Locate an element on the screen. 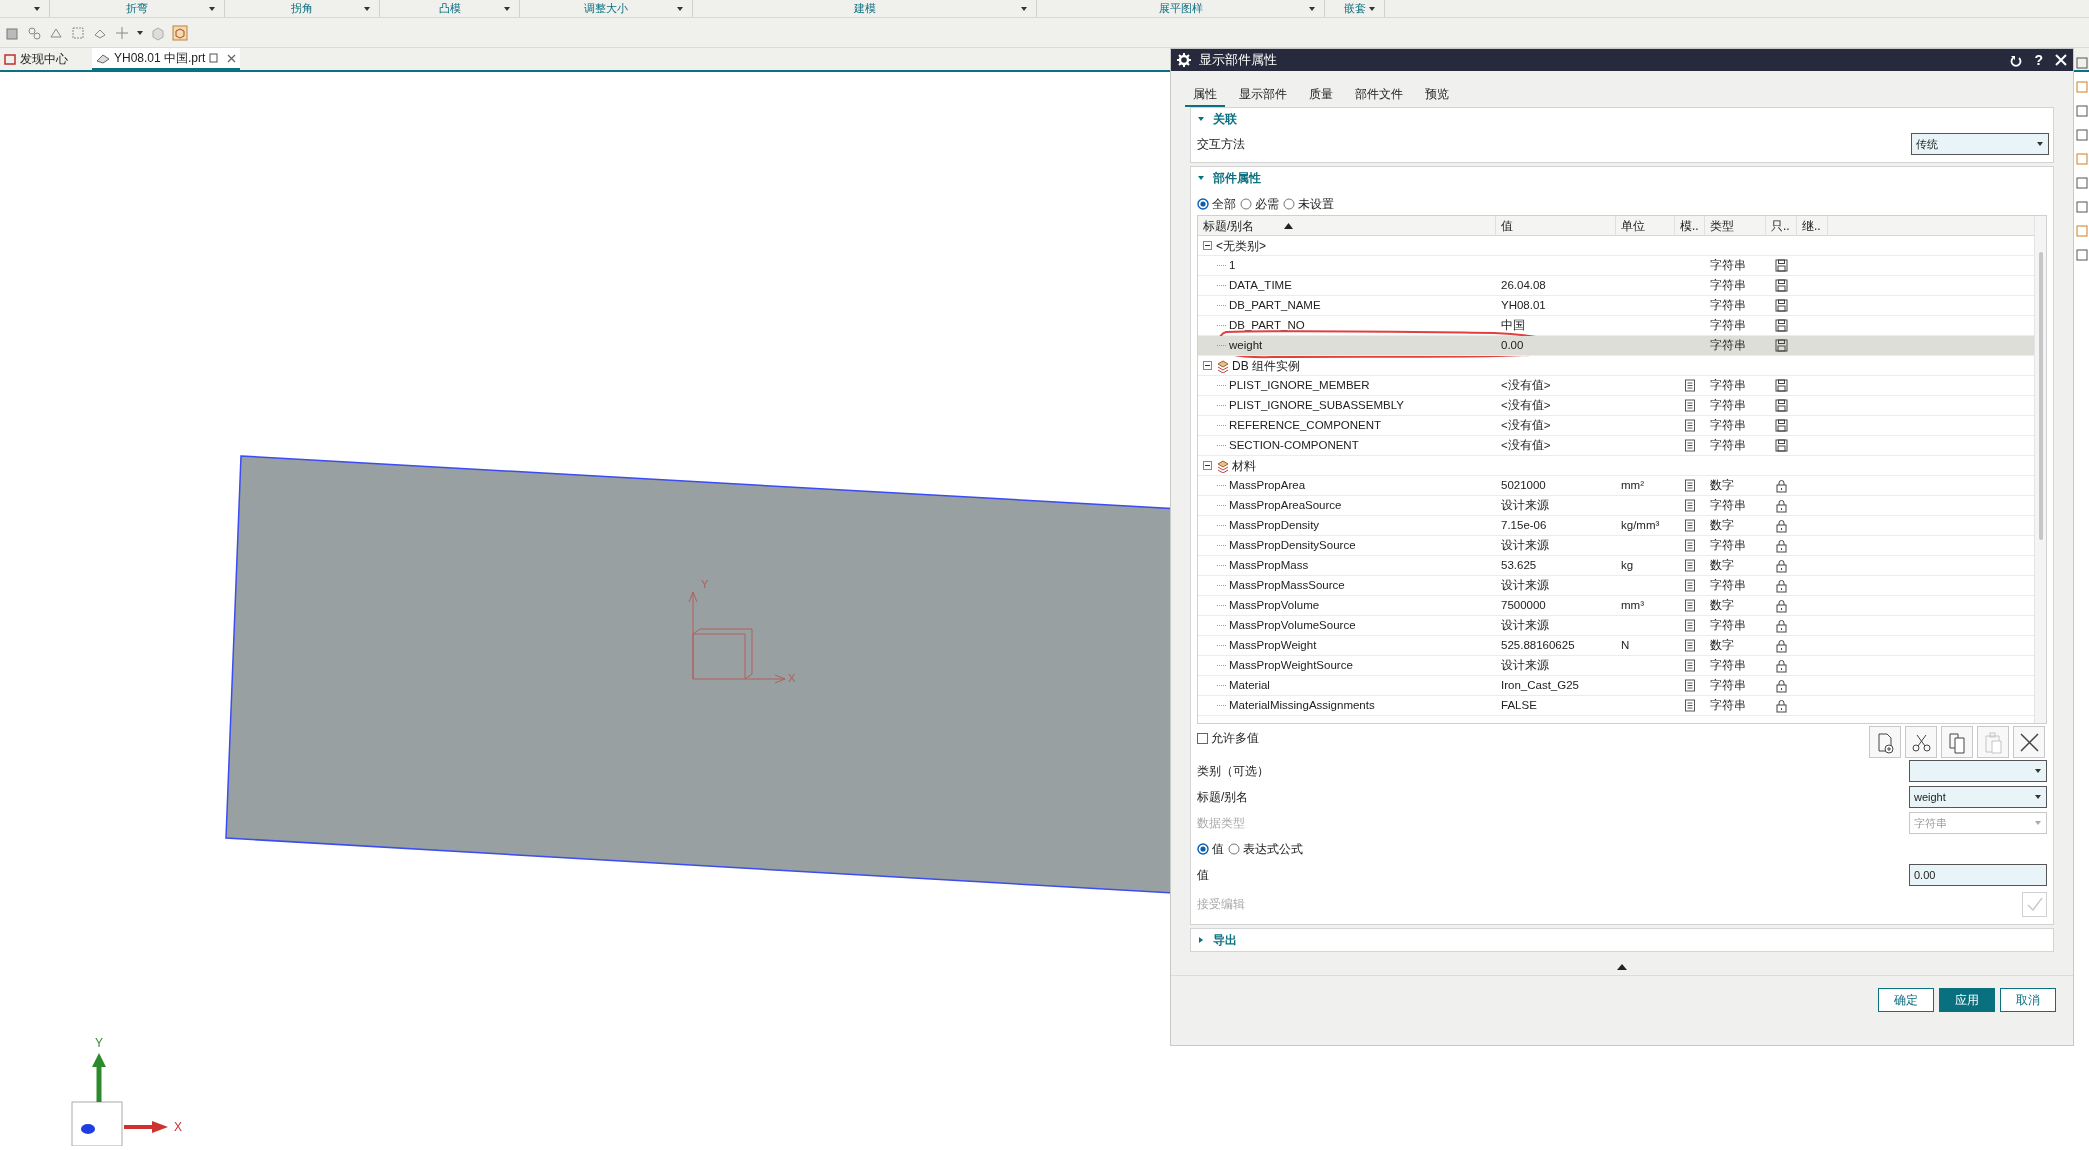 The width and height of the screenshot is (2089, 1150). table-cell-text: mm³ is located at coordinates (1632, 605).